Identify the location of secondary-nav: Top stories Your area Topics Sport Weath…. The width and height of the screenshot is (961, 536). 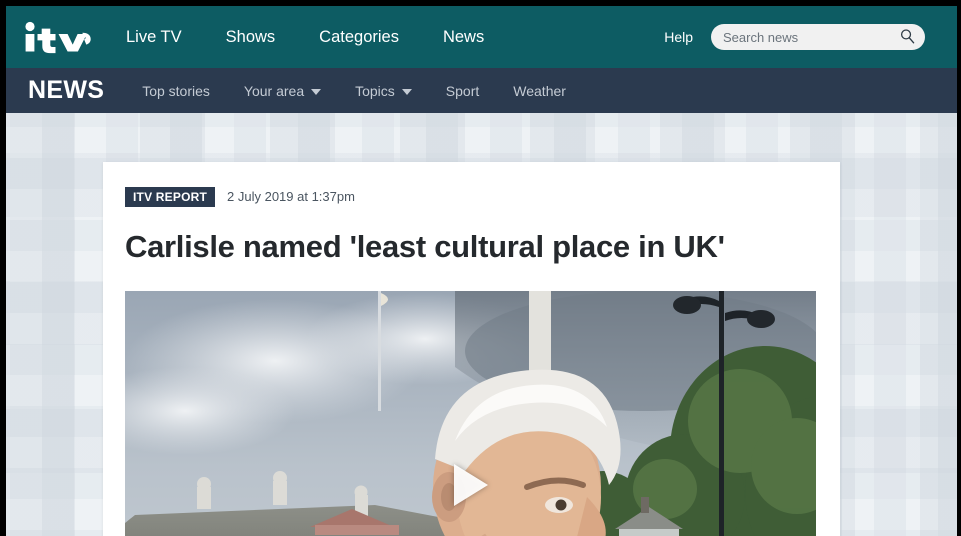
(354, 91).